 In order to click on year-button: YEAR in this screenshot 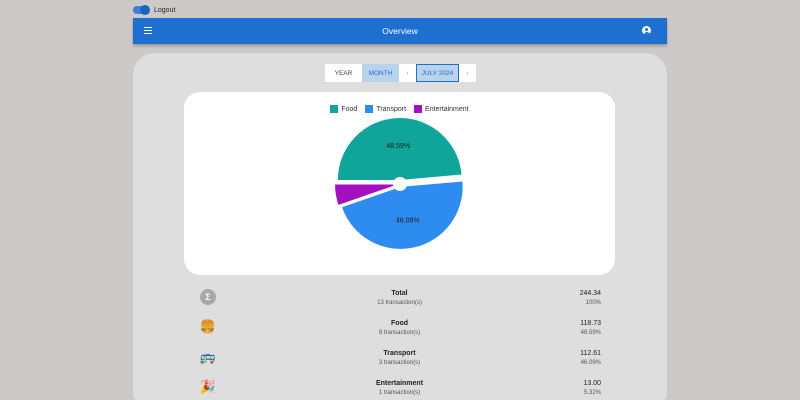, I will do `click(343, 73)`.